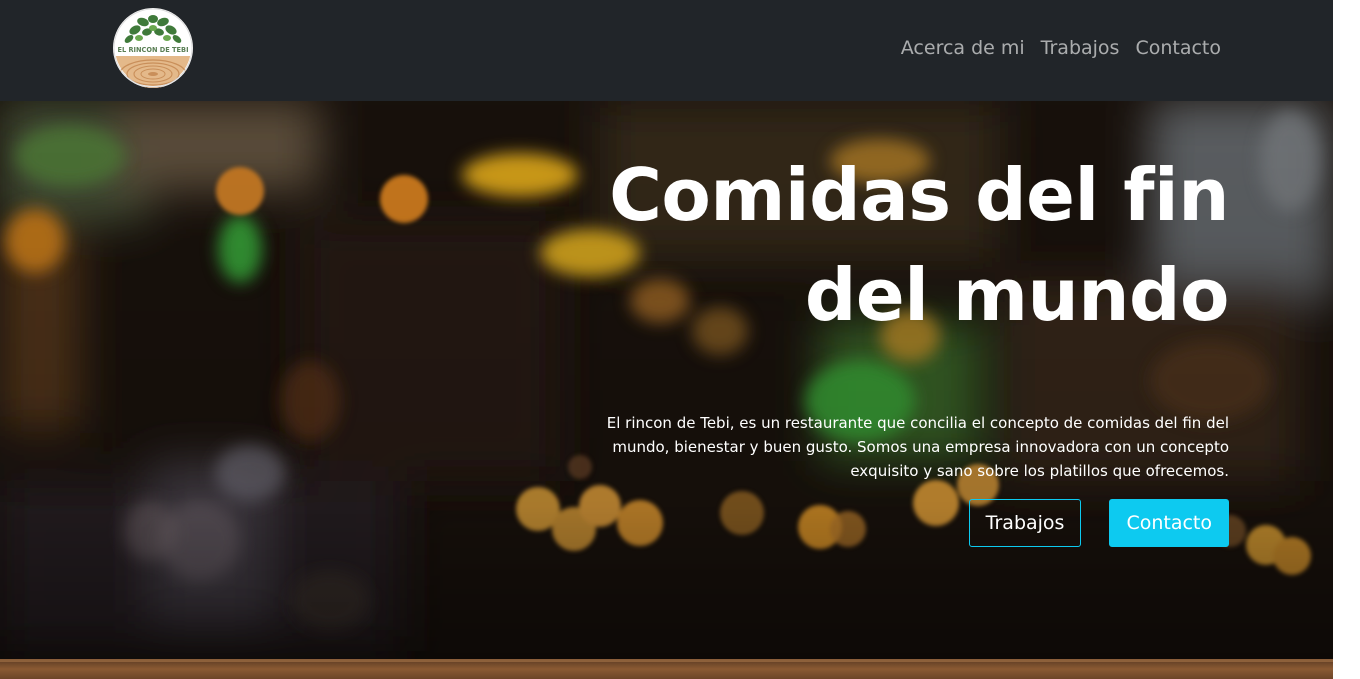  I want to click on logo-text: EL RINCON DE TEBI, so click(152, 50).